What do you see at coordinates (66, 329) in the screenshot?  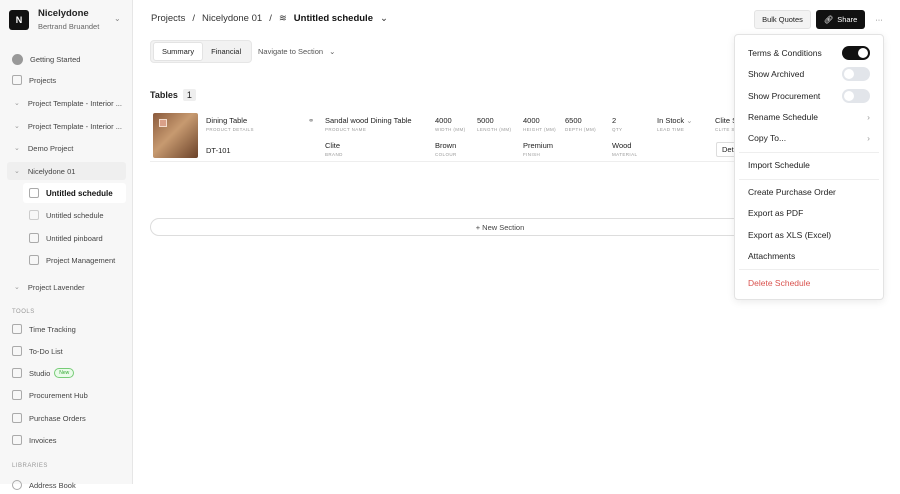 I see `sidebar-tool: Time Tracking` at bounding box center [66, 329].